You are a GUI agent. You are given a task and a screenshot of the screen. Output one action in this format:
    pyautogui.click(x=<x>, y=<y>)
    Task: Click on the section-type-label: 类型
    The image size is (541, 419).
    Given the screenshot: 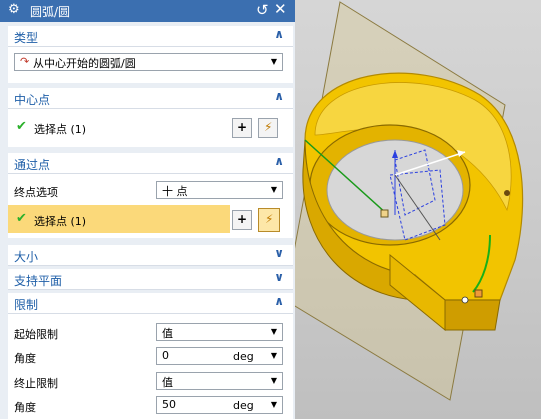 What is the action you would take?
    pyautogui.click(x=26, y=38)
    